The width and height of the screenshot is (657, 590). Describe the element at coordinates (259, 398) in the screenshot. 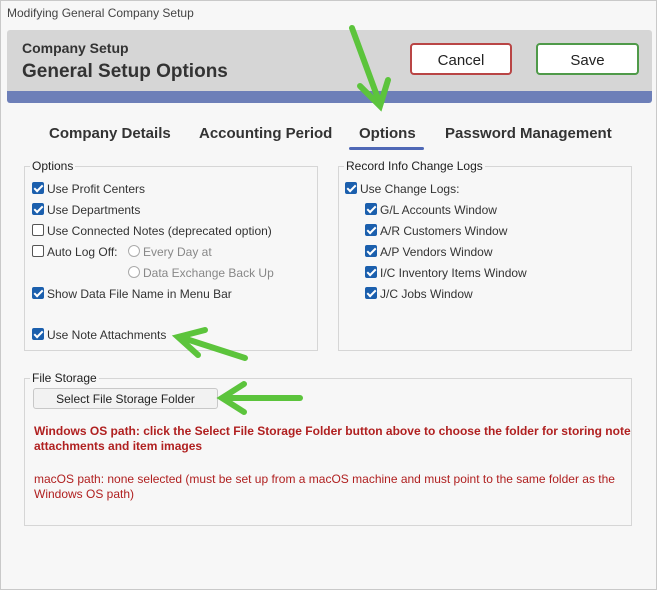

I see `arrow-to-file-storage-button-icon` at that location.